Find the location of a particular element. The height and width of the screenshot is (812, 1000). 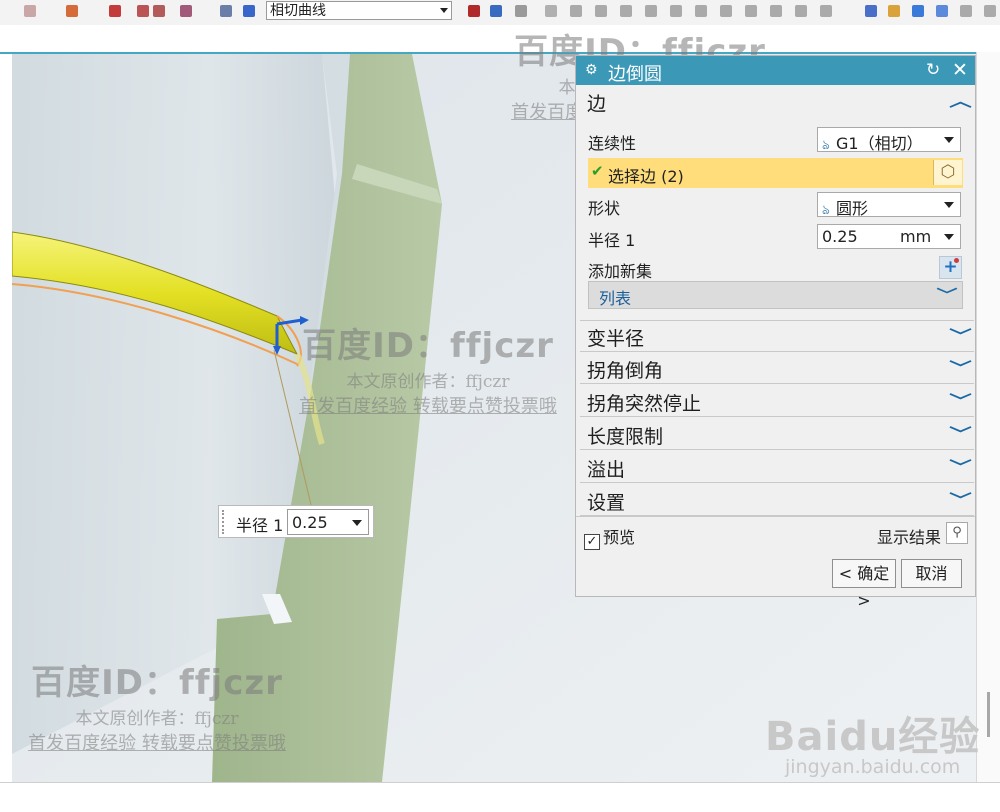

baidu-logo-url: jingyan.baidu.com is located at coordinates (872, 767).